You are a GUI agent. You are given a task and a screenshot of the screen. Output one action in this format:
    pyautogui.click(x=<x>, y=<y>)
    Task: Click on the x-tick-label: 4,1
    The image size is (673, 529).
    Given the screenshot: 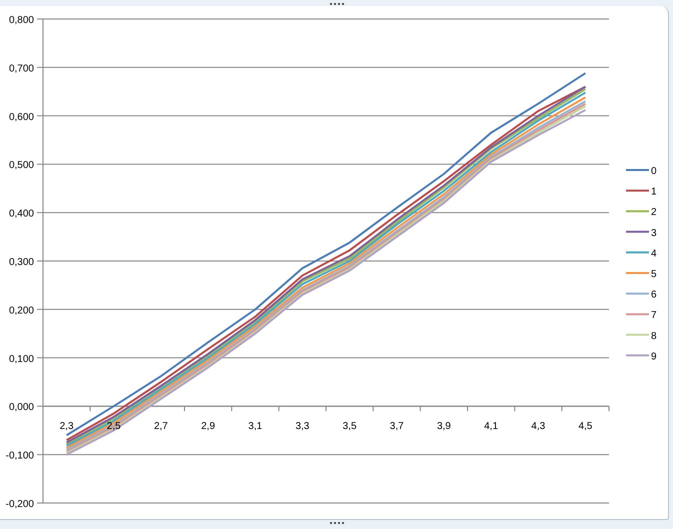 What is the action you would take?
    pyautogui.click(x=491, y=426)
    